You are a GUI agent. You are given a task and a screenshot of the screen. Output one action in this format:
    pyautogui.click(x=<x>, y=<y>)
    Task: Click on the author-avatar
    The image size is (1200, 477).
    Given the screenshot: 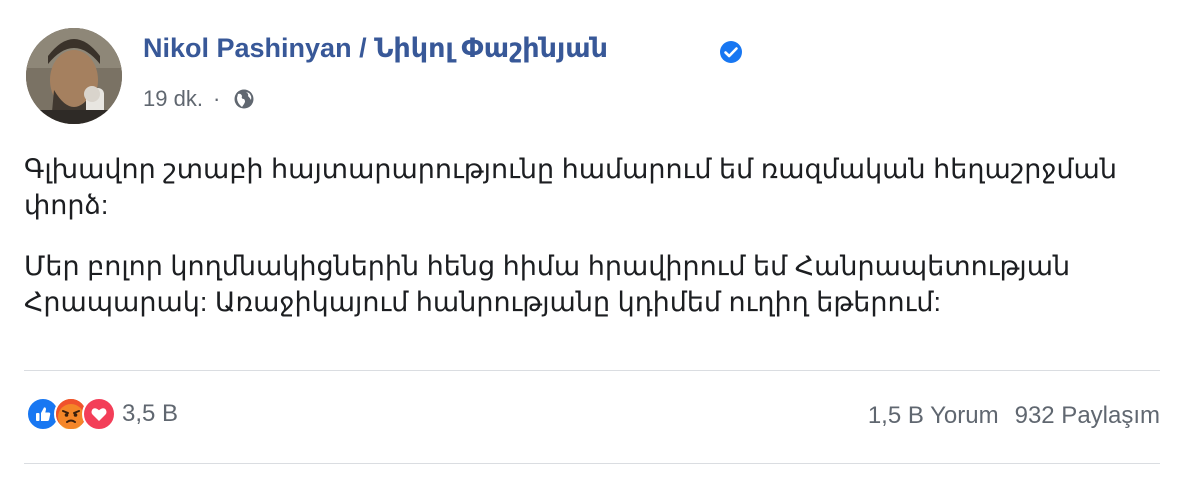 What is the action you would take?
    pyautogui.click(x=74, y=76)
    